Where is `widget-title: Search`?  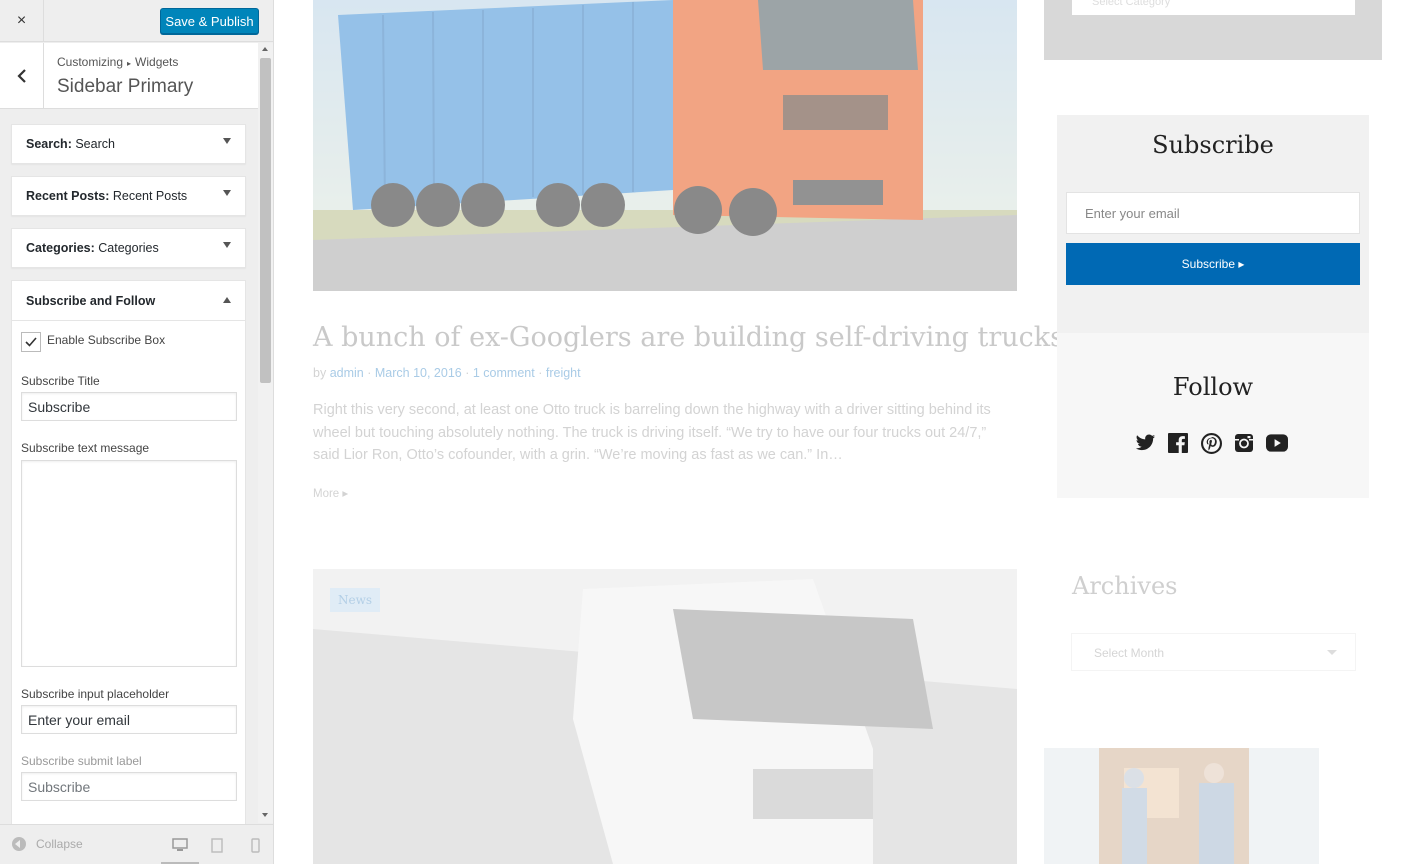 widget-title: Search is located at coordinates (70, 144).